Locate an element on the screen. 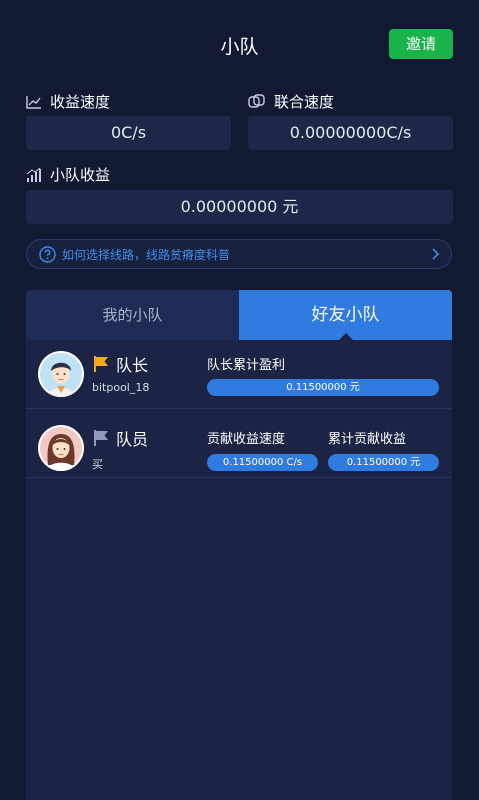  tab-friend-team: 好友小队 is located at coordinates (345, 315).